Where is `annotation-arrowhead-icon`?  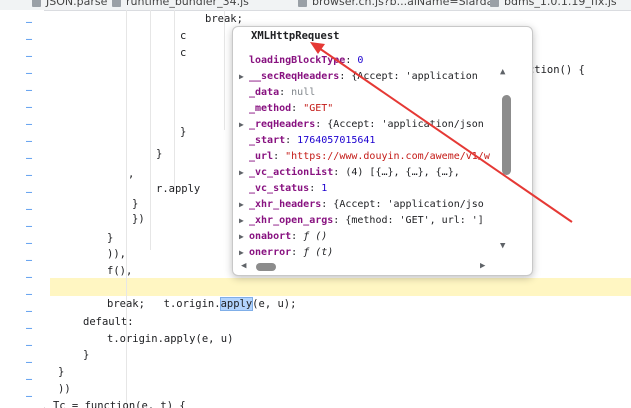
annotation-arrowhead-icon is located at coordinates (317, 48).